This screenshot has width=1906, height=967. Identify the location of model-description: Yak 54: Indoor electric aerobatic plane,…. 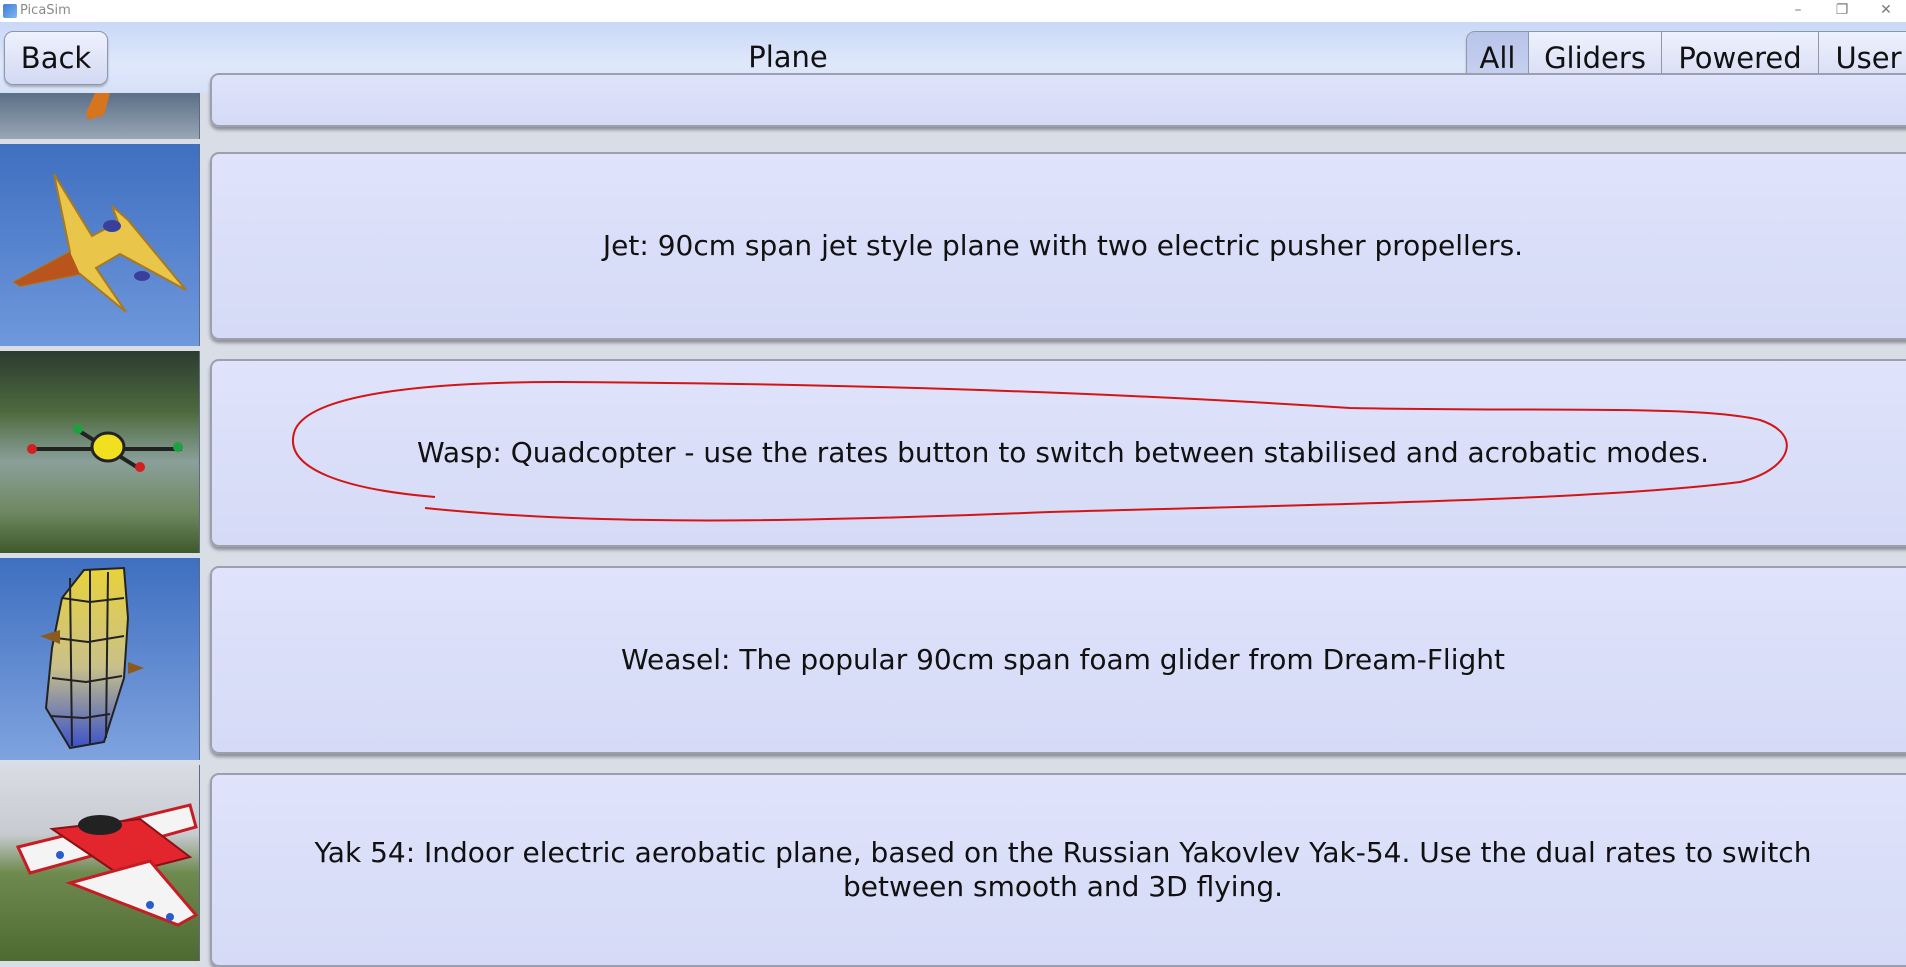
(1063, 869).